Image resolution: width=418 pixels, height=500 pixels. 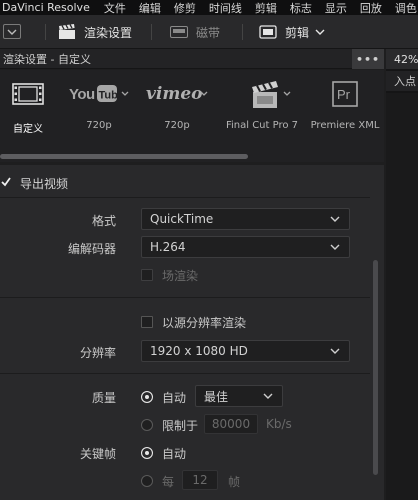 I want to click on clips-button: 剪辑, so click(x=292, y=32).